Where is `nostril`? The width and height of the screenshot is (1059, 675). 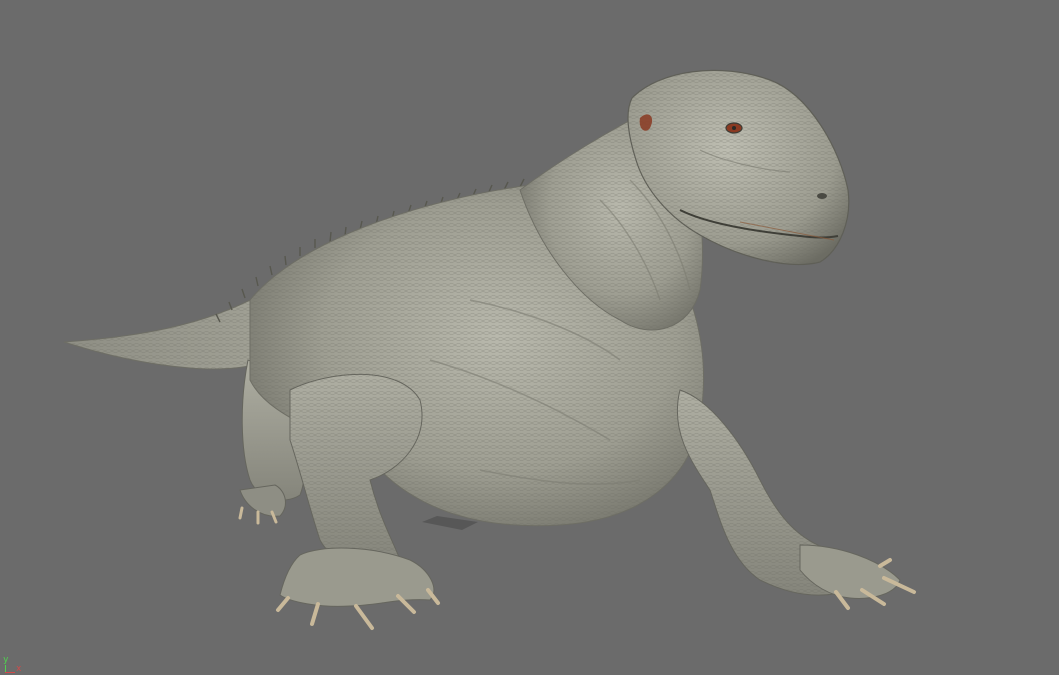
nostril is located at coordinates (822, 196).